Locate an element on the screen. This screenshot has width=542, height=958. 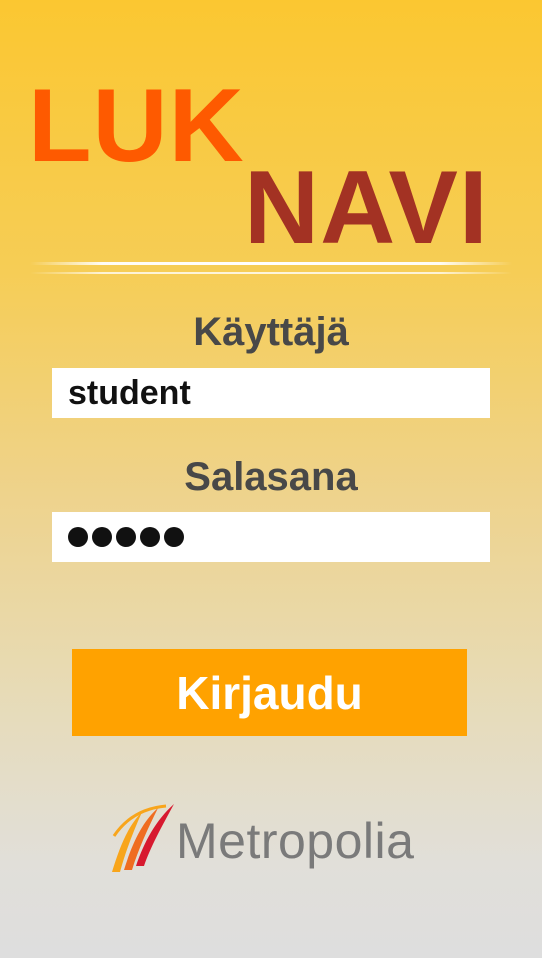
login-button-label: Kirjaudu is located at coordinates (269, 692).